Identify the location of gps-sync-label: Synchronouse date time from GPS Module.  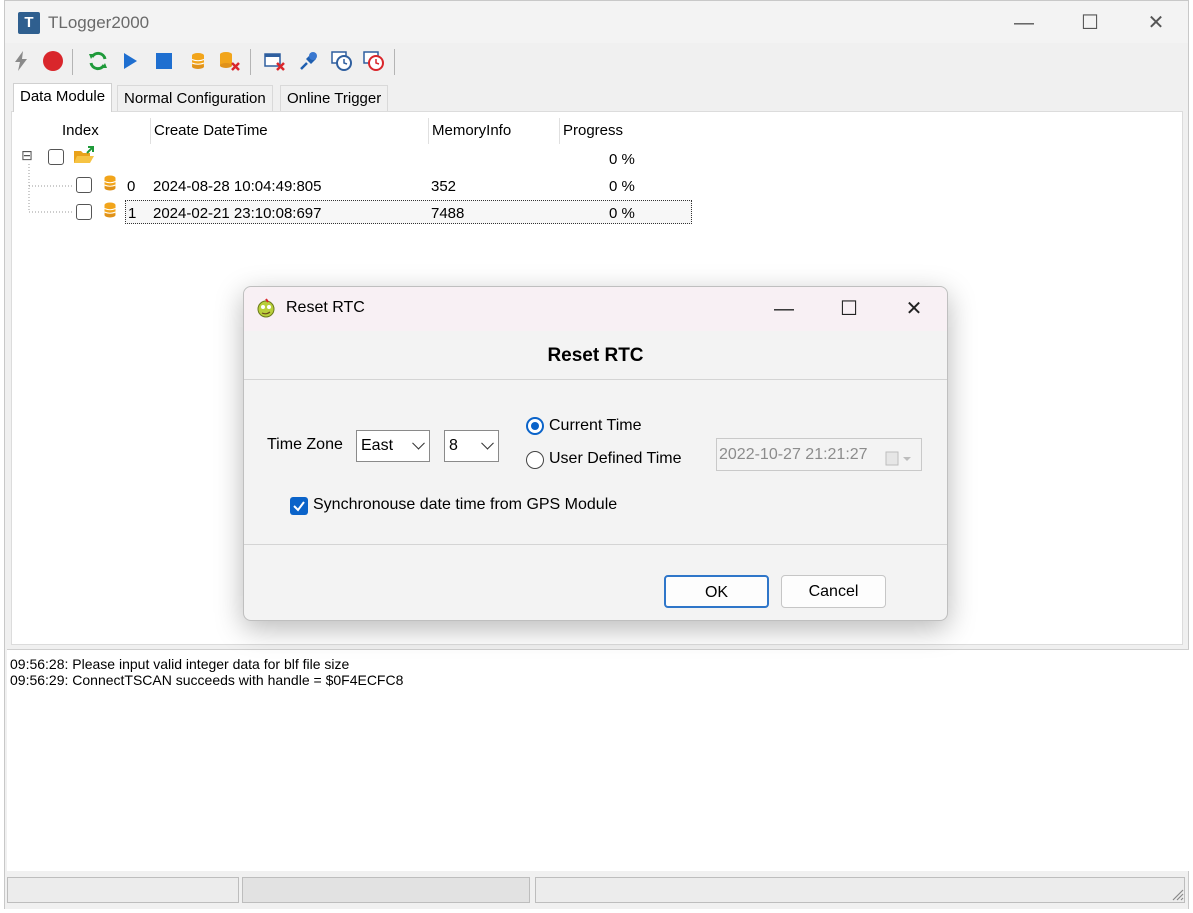
(465, 505).